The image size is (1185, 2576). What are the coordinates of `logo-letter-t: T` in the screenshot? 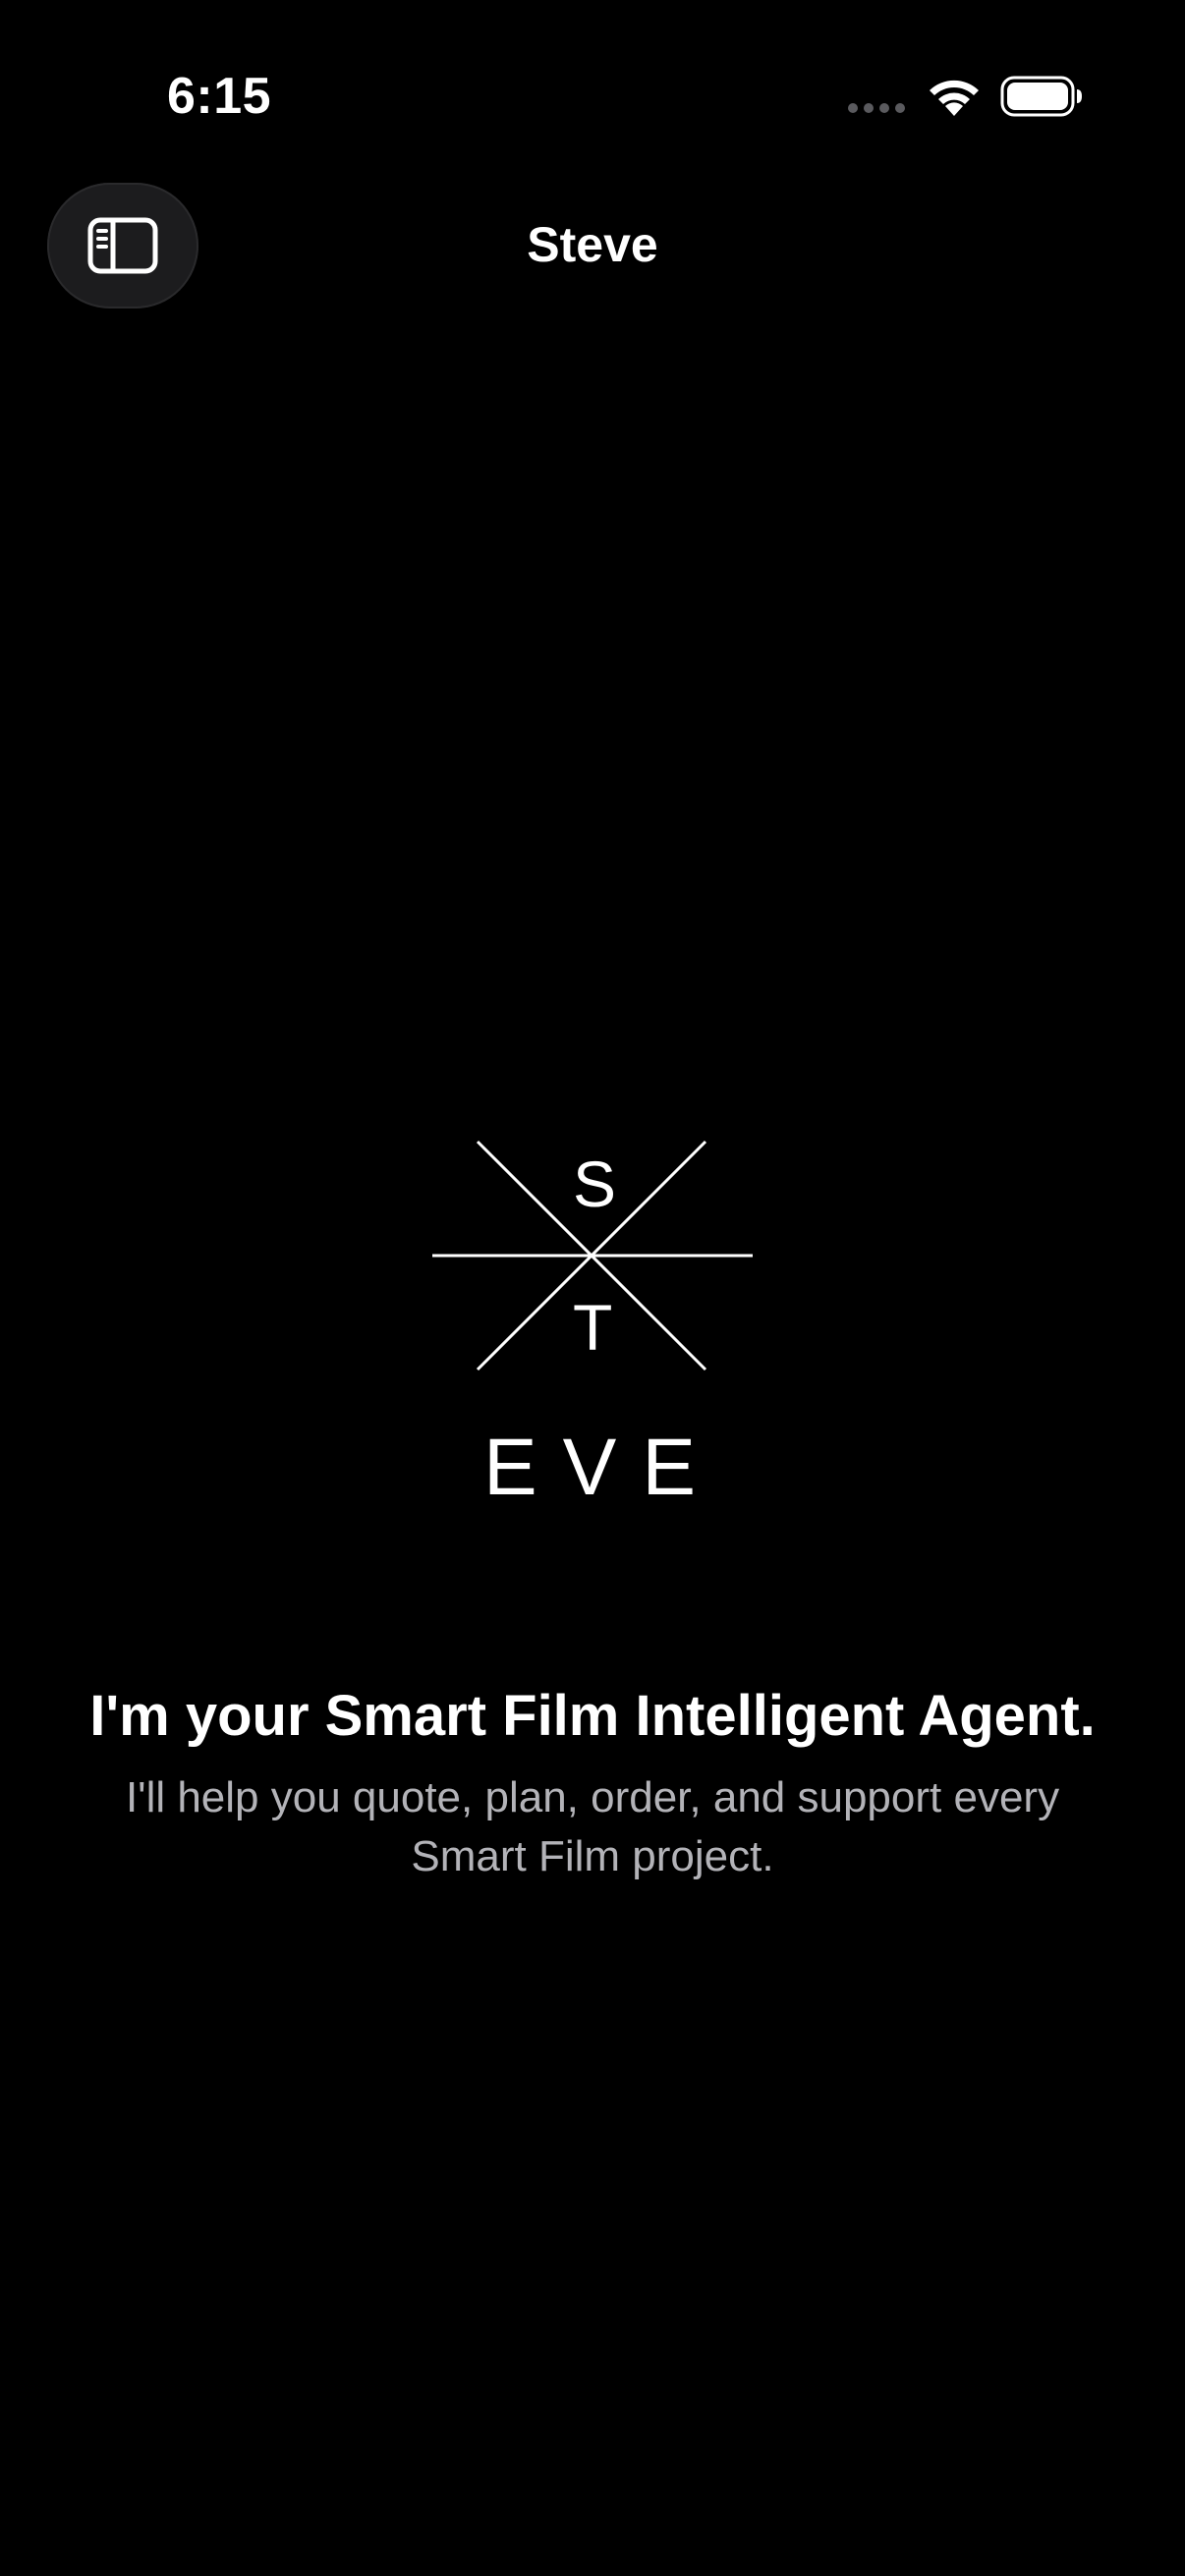 It's located at (593, 1327).